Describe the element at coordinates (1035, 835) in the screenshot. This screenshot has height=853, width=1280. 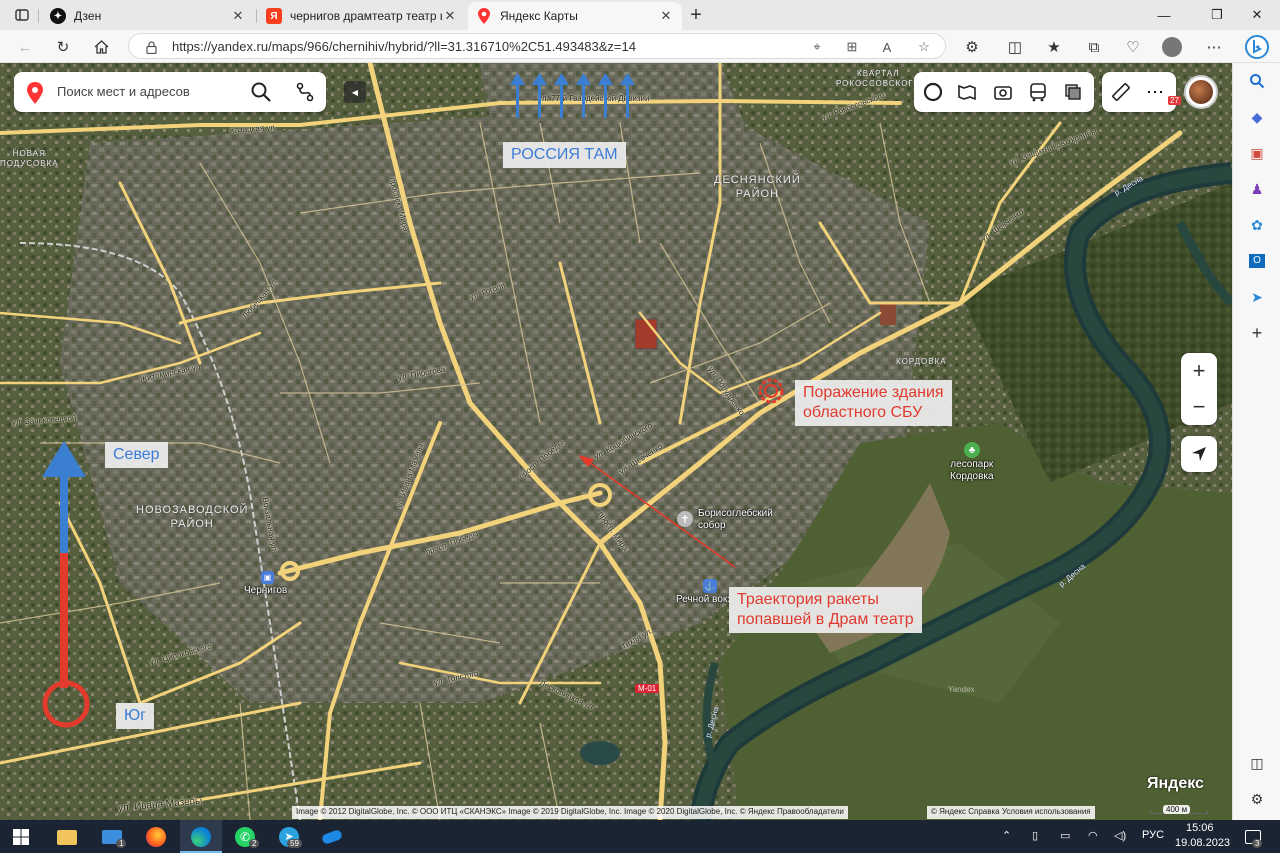
I see `tray-device-icon: ▯` at that location.